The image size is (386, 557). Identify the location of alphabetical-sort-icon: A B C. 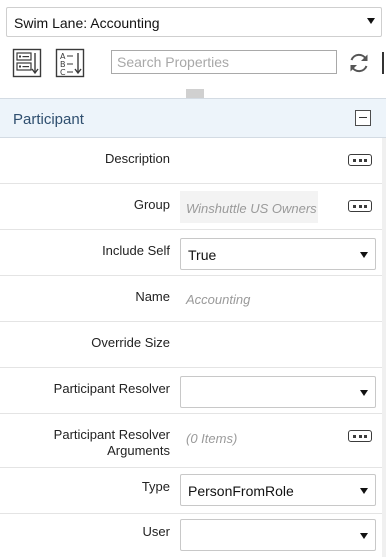
(70, 63).